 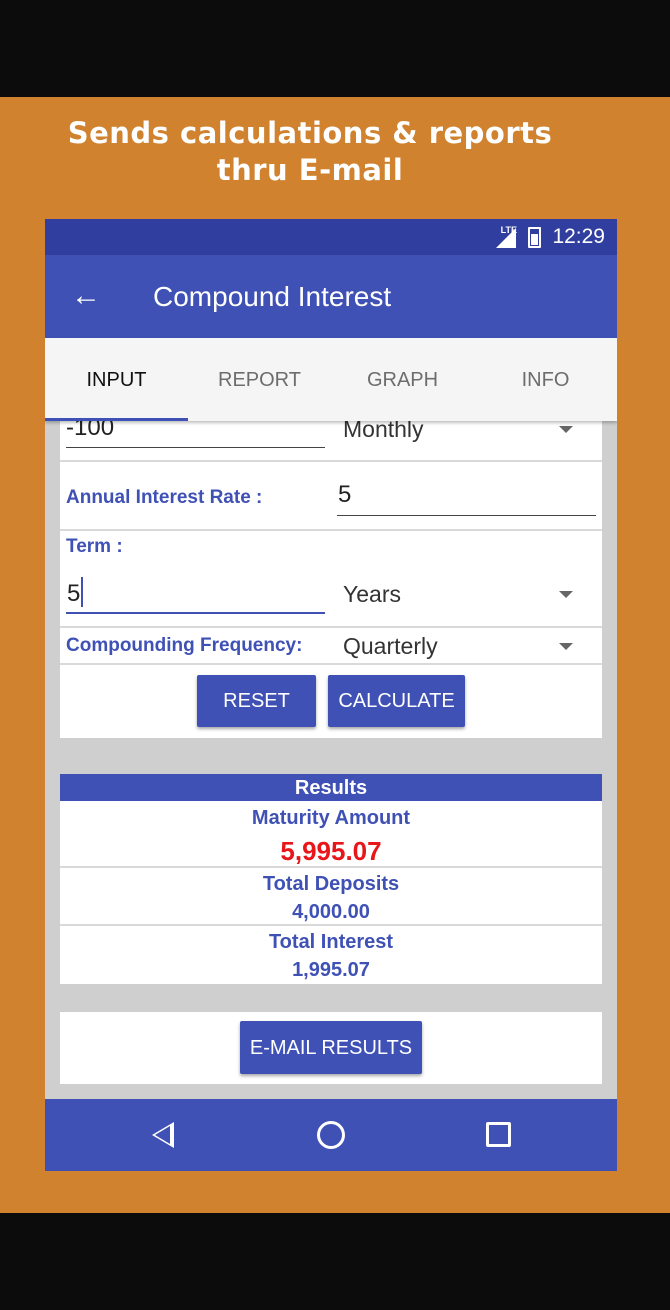 What do you see at coordinates (310, 170) in the screenshot?
I see `promo-headline-line2: thru E-mail` at bounding box center [310, 170].